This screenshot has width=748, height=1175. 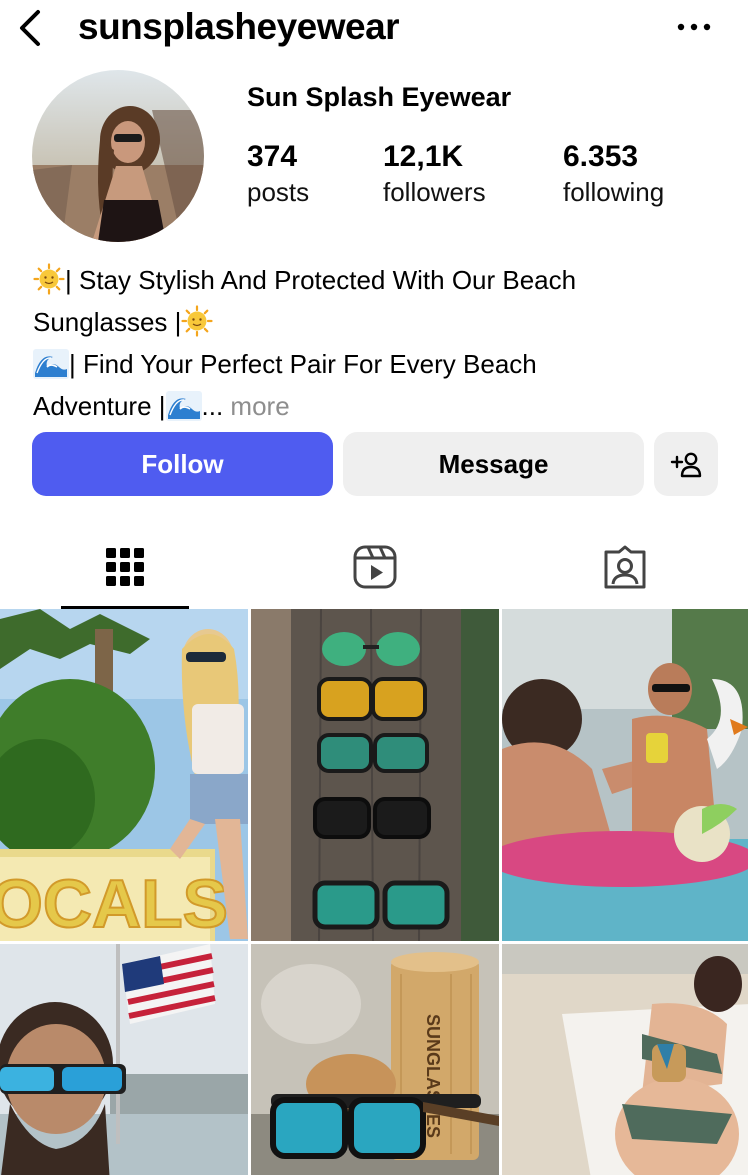 I want to click on bio-line: Adventure | ... more, so click(x=378, y=409).